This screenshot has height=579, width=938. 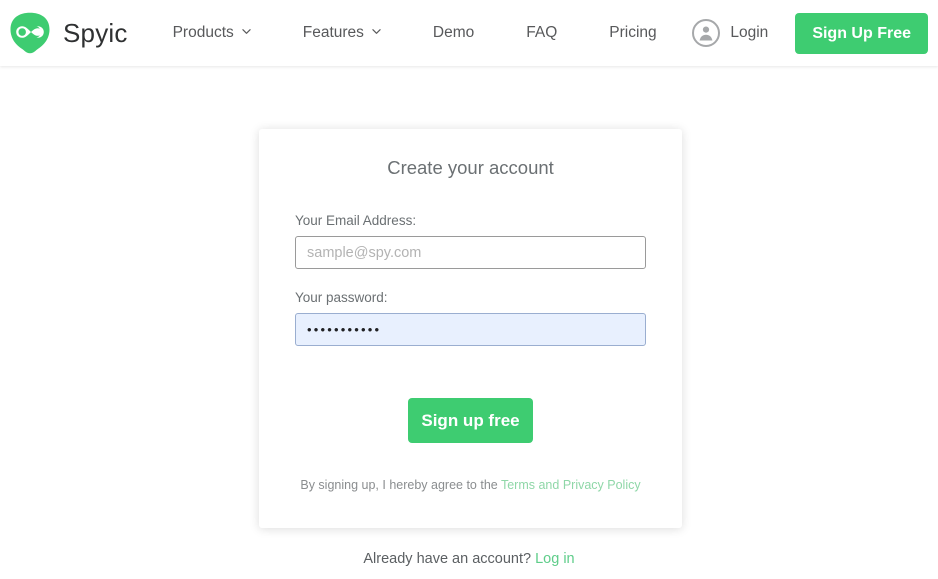 I want to click on email-field-group: Your Email Address:, so click(x=470, y=241).